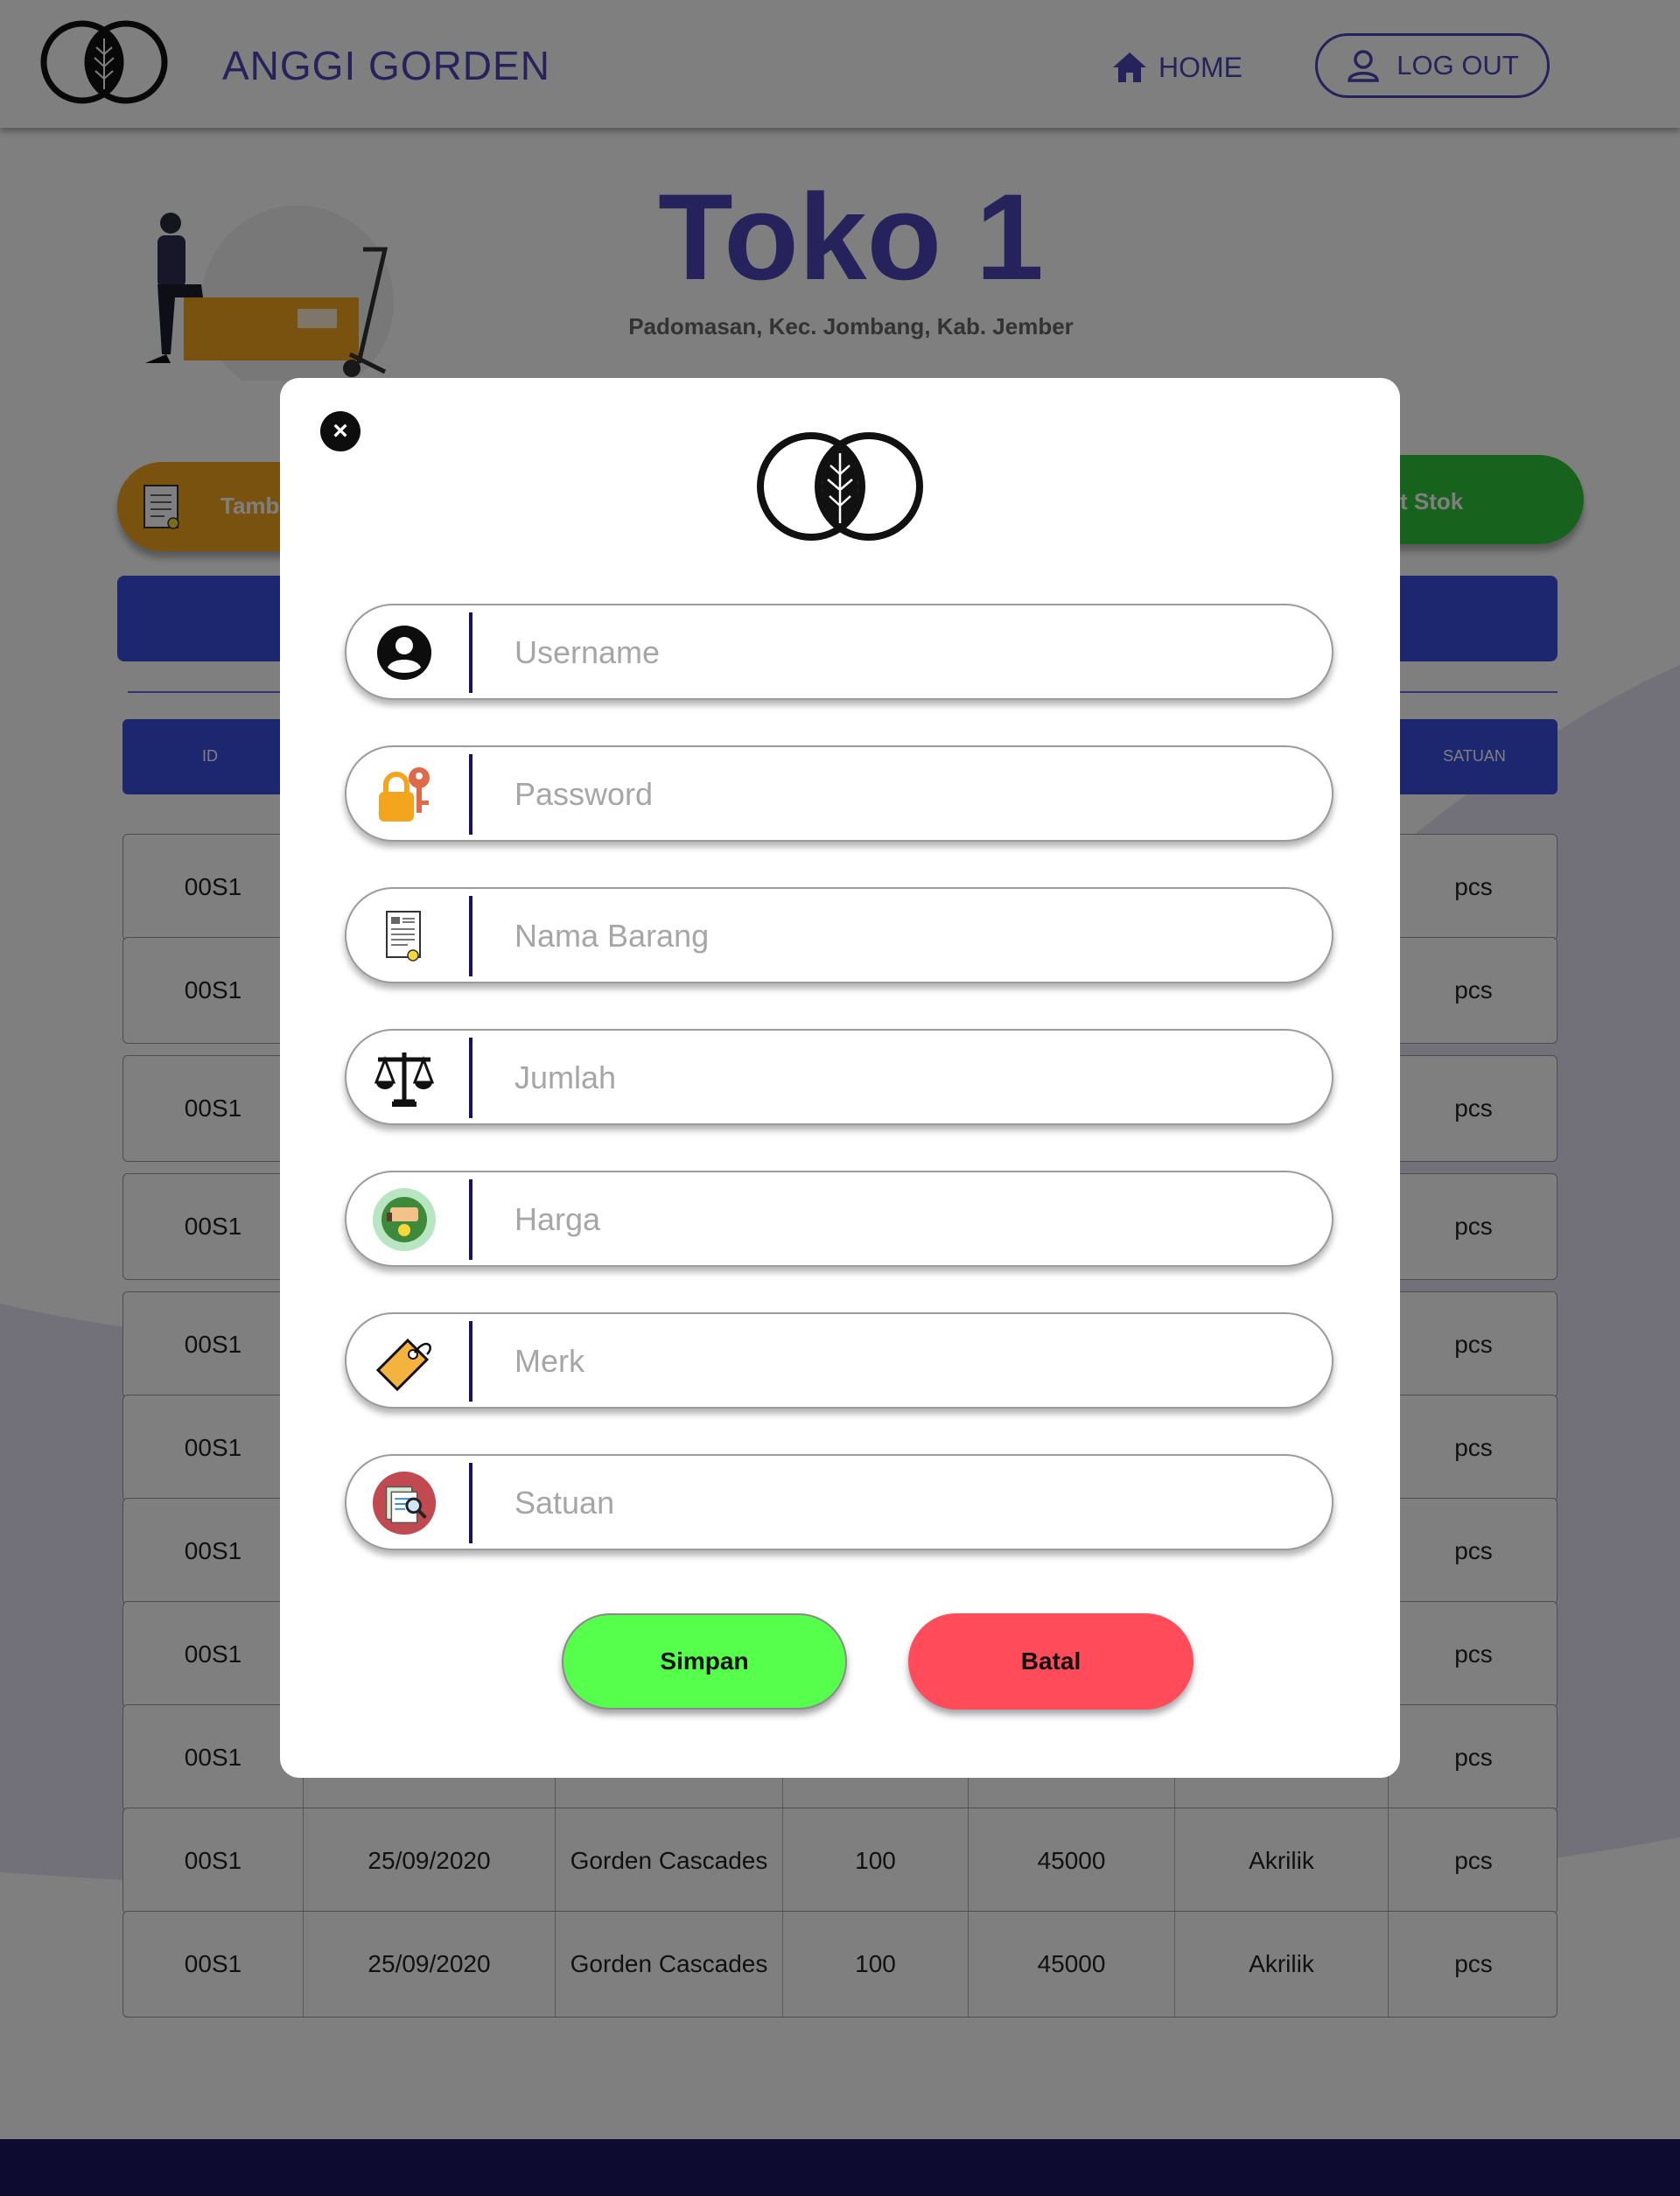 This screenshot has width=1680, height=2196. I want to click on password-input, so click(899, 794).